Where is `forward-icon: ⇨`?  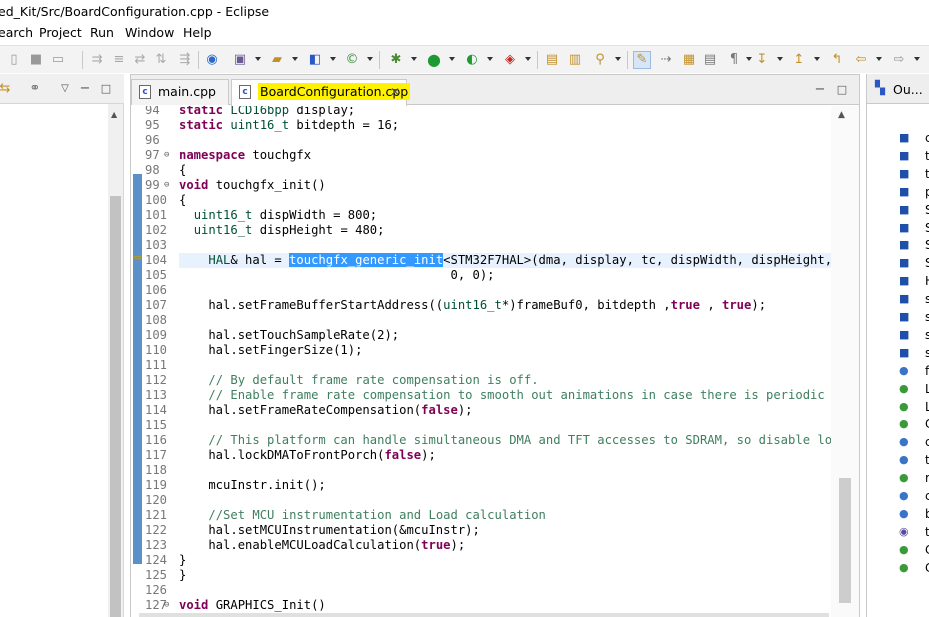
forward-icon: ⇨ is located at coordinates (899, 60).